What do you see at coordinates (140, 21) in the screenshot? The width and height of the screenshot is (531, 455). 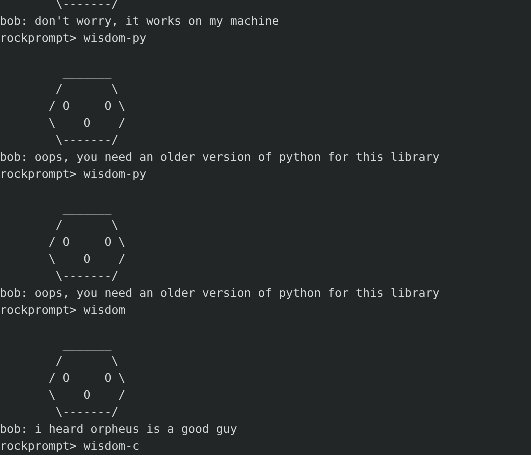 I see `output-line: bob: don't worry, it works on my machine` at bounding box center [140, 21].